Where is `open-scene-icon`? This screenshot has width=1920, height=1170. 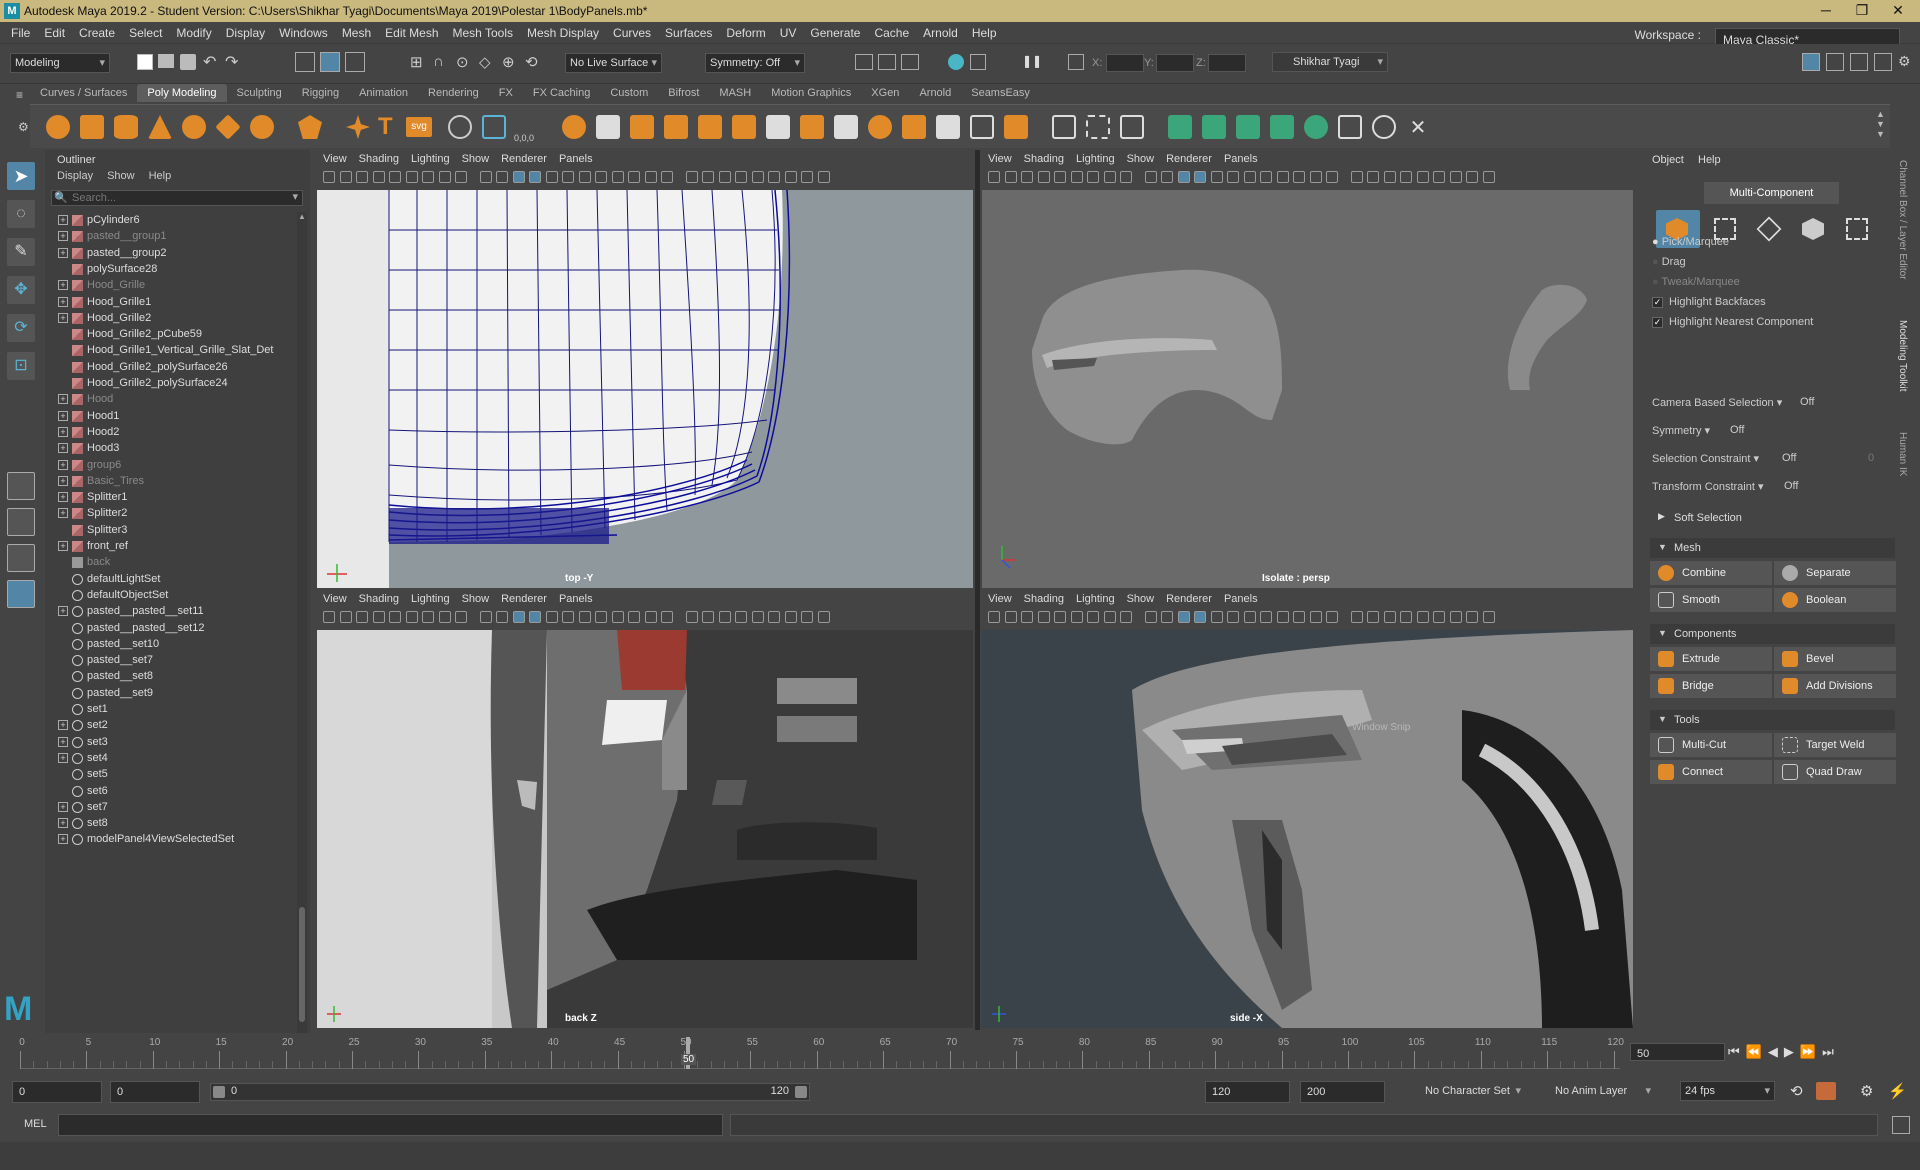 open-scene-icon is located at coordinates (166, 61).